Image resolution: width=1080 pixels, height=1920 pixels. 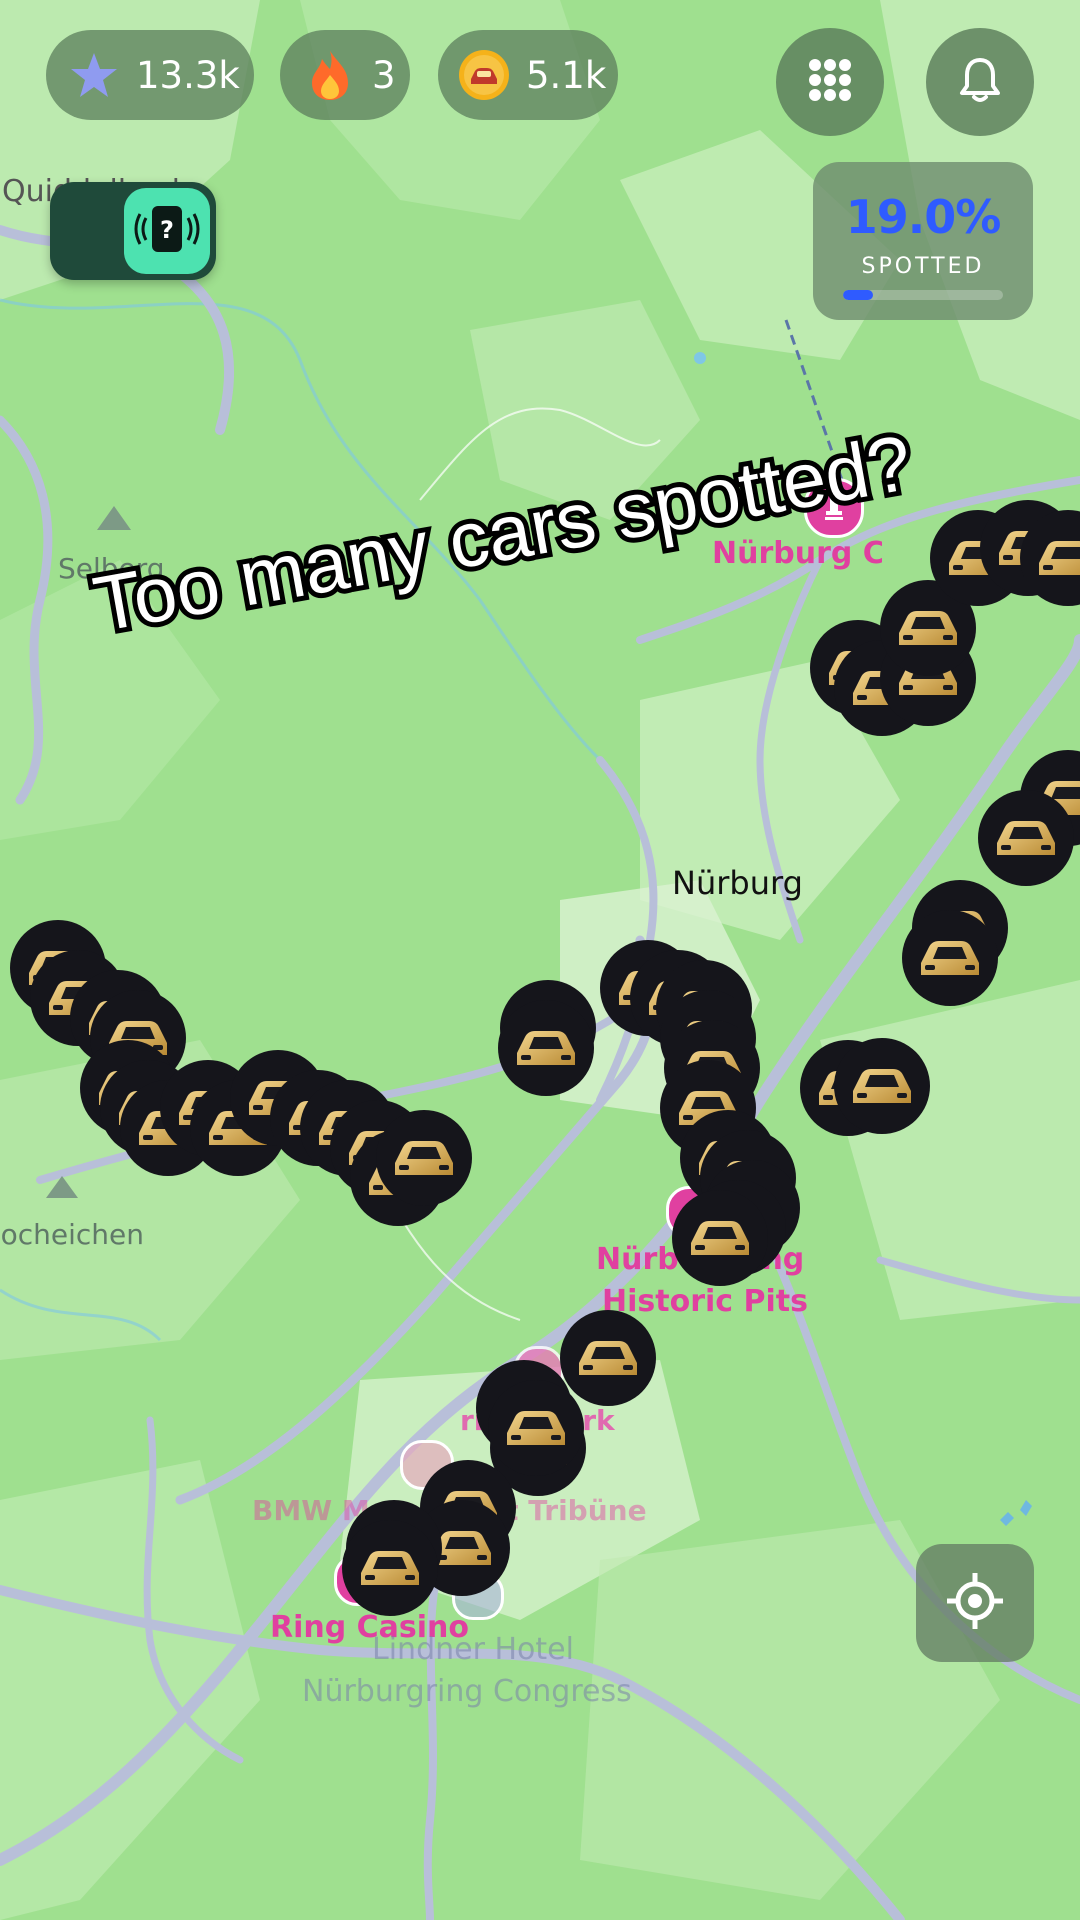 I want to click on crosshair-icon, so click(x=975, y=1603).